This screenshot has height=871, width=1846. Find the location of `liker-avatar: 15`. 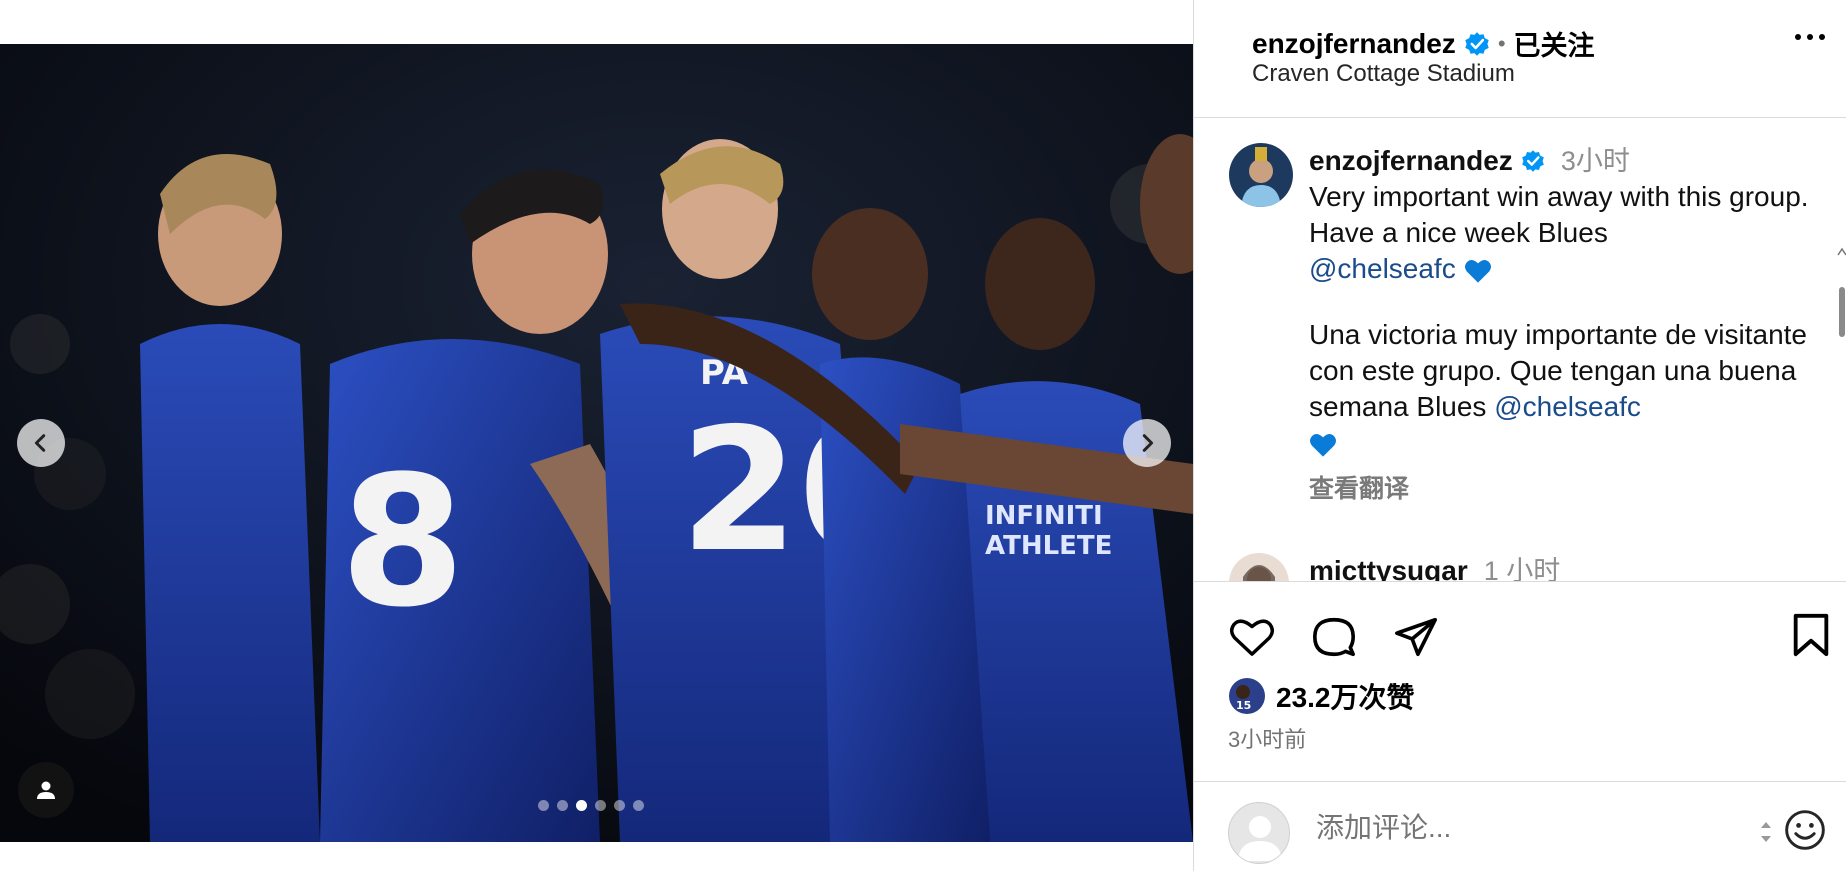

liker-avatar: 15 is located at coordinates (1247, 696).